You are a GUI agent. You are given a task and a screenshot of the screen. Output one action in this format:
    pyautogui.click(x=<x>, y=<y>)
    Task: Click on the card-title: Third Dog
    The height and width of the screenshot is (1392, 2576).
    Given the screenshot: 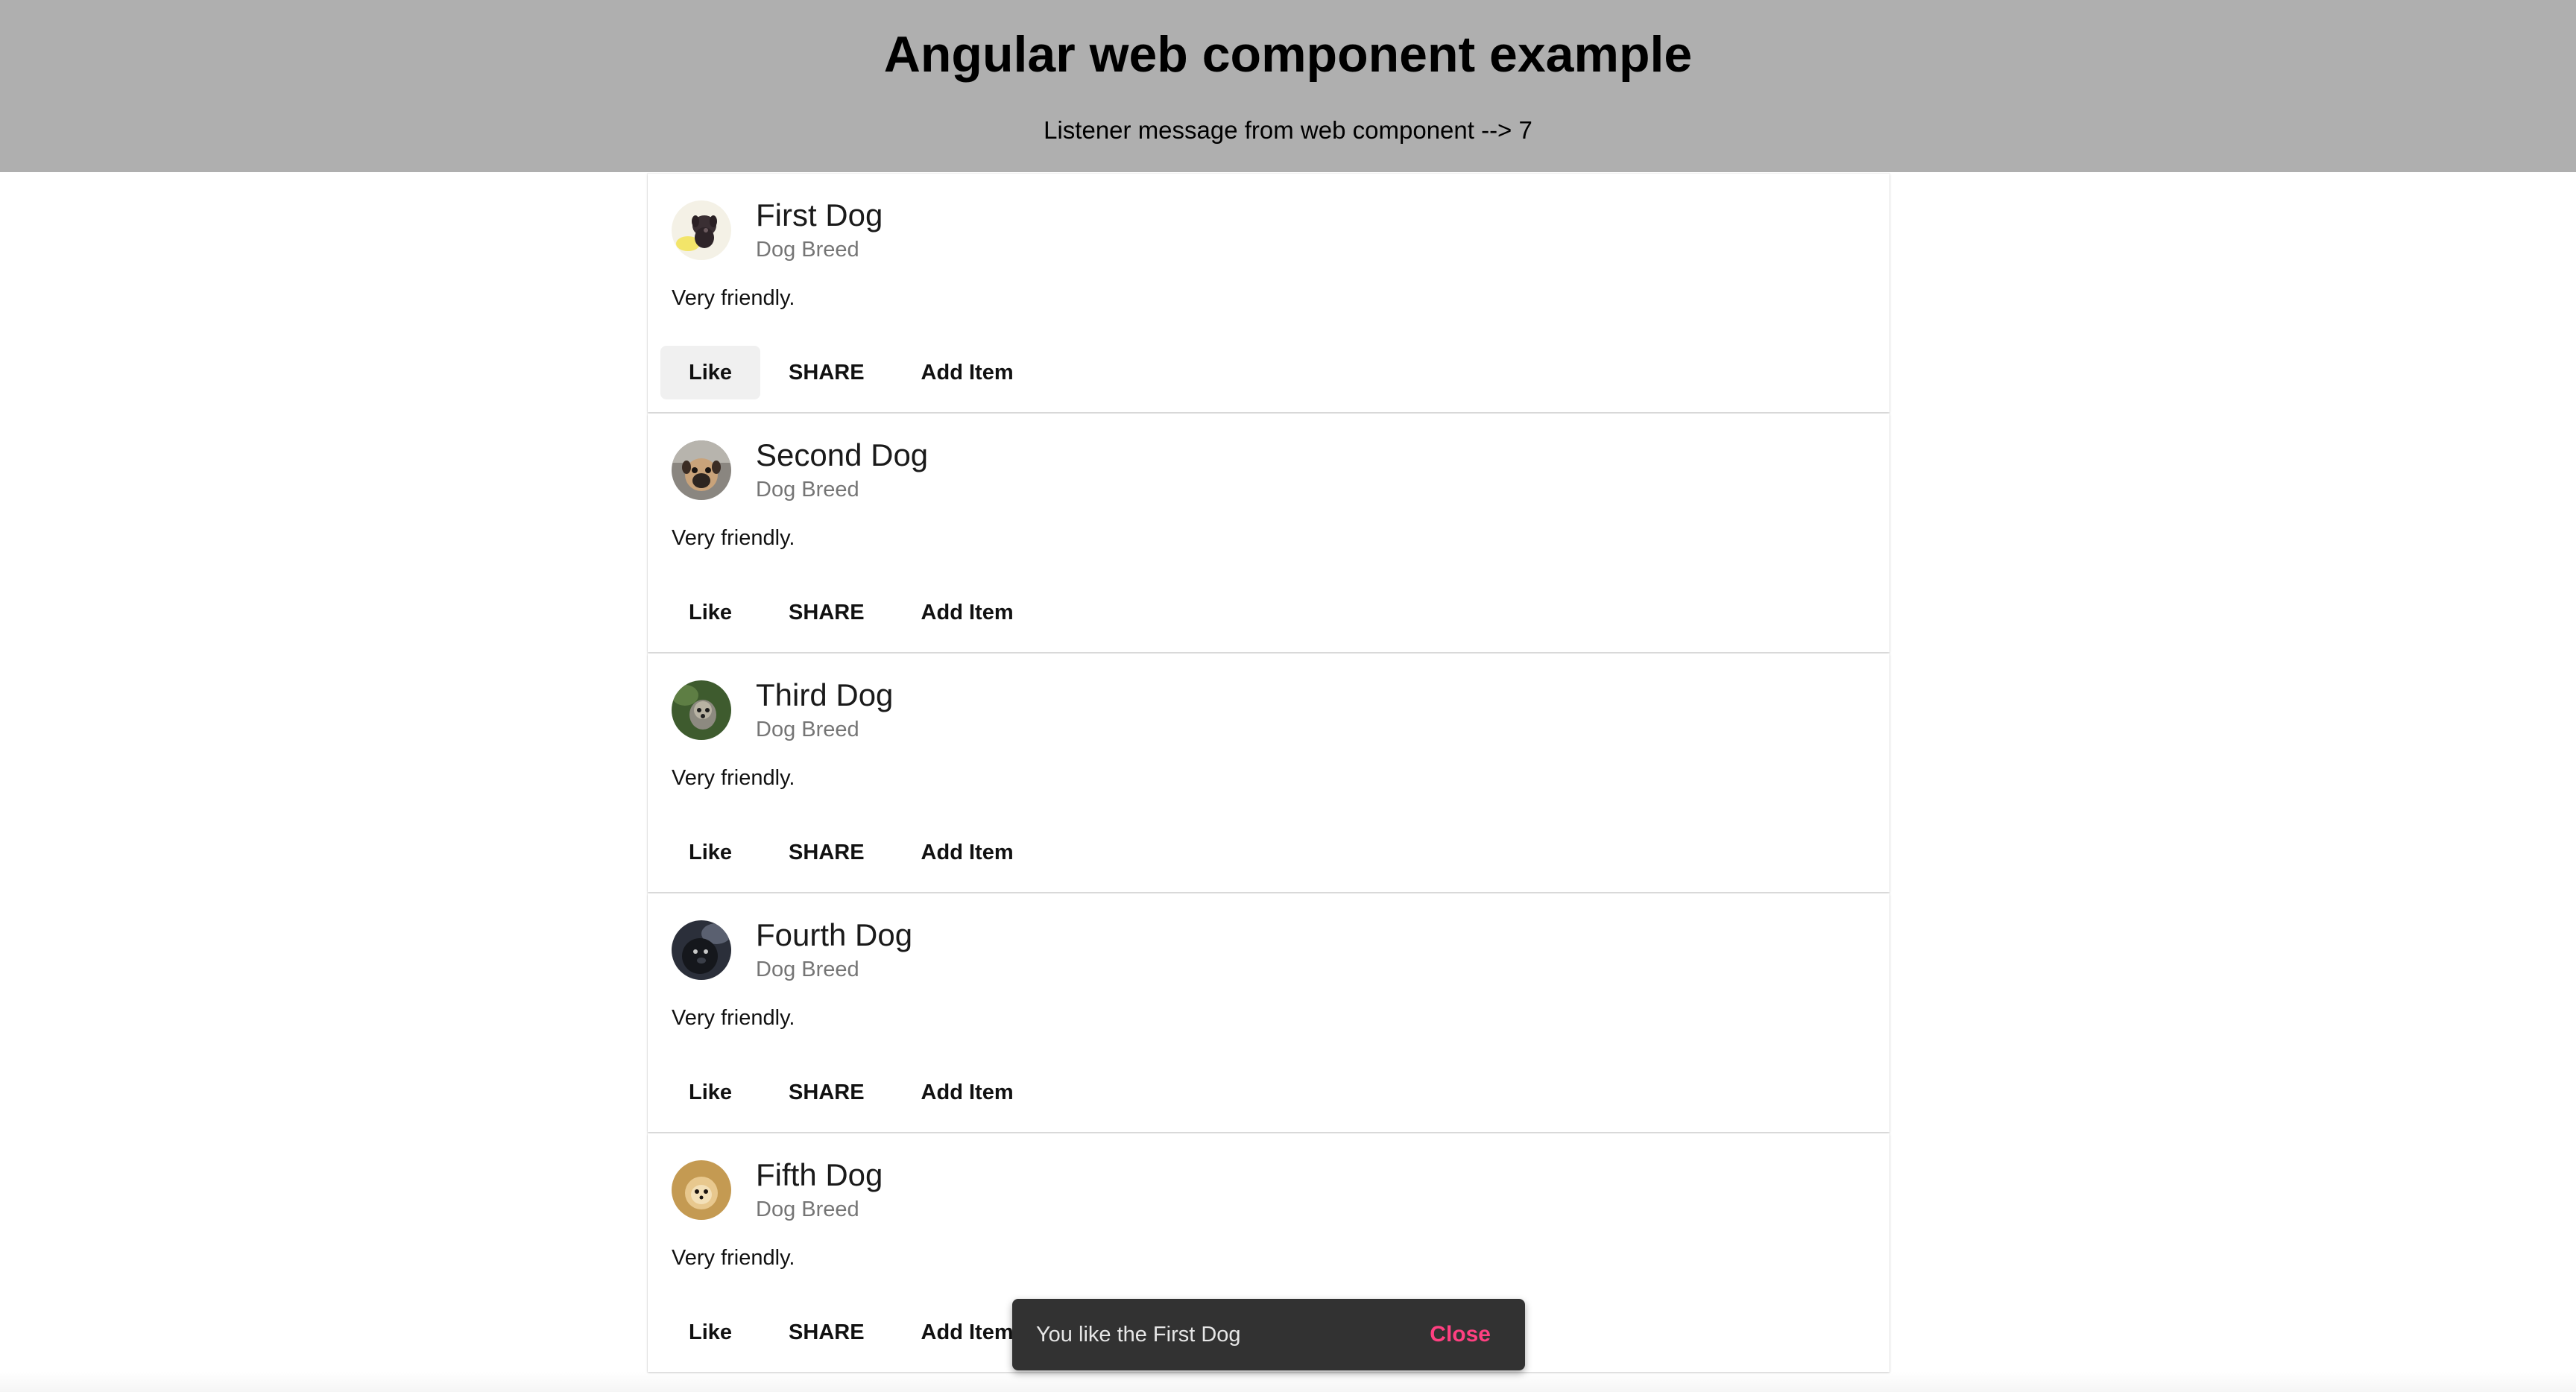 What is the action you would take?
    pyautogui.click(x=825, y=694)
    